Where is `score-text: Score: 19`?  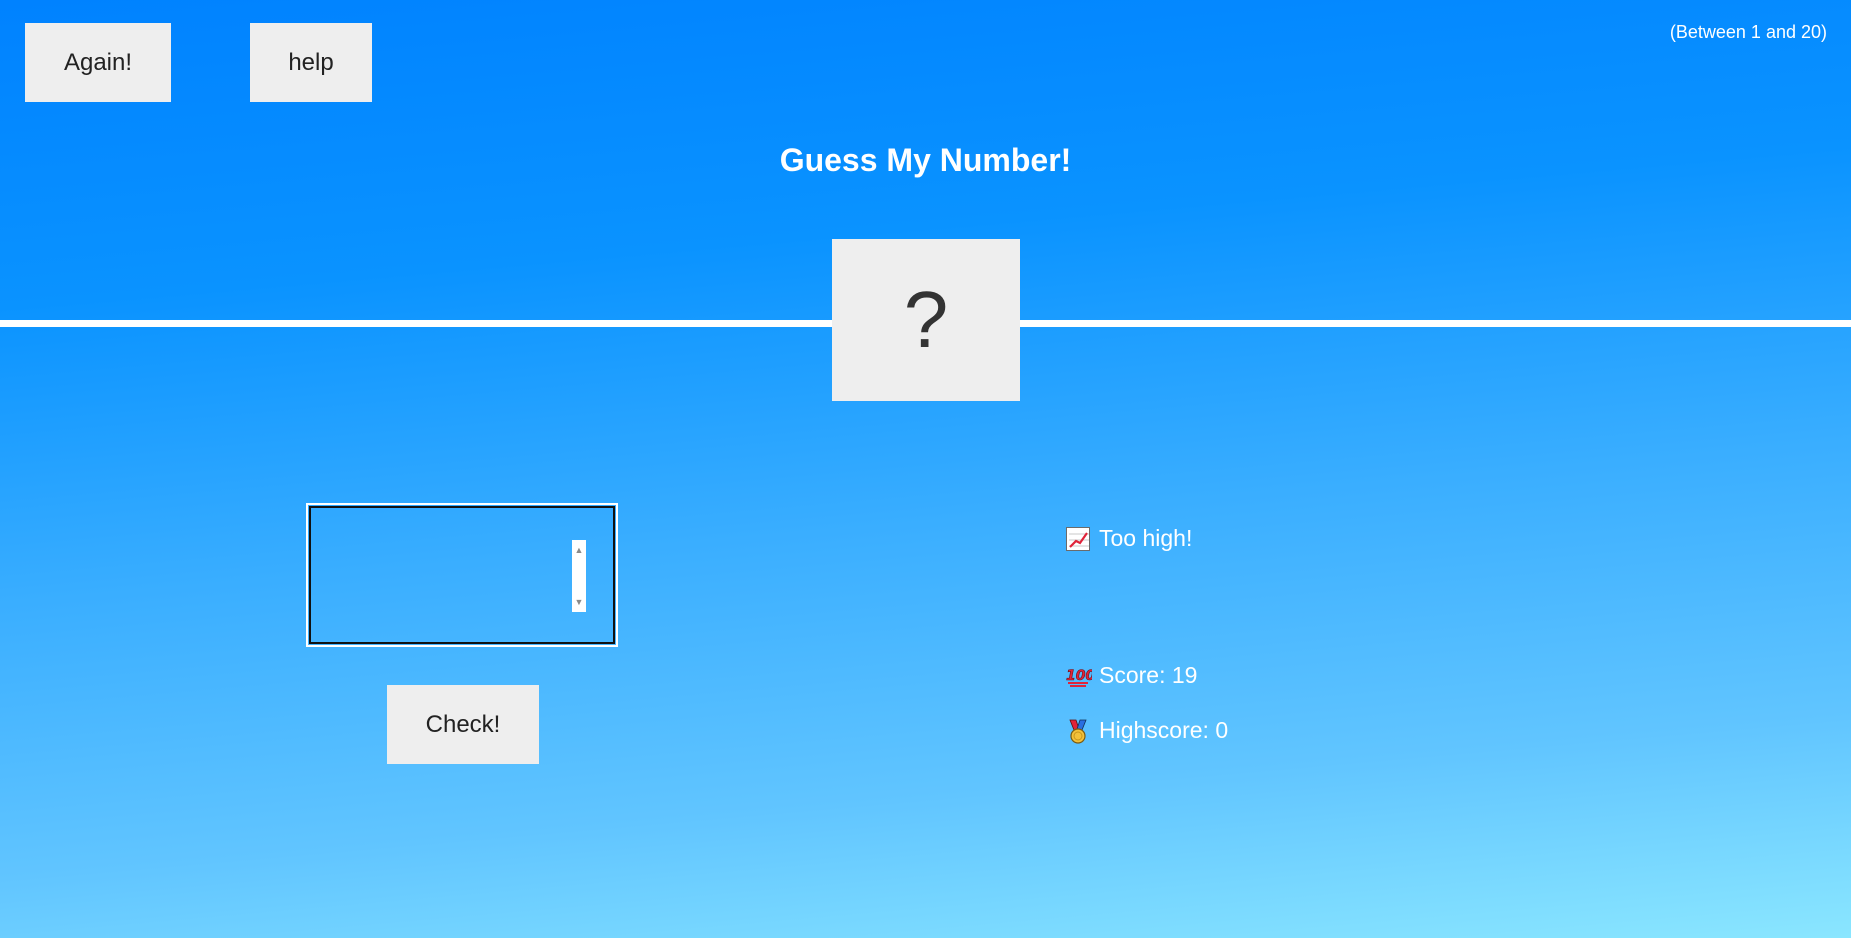
score-text: Score: 19 is located at coordinates (1148, 675).